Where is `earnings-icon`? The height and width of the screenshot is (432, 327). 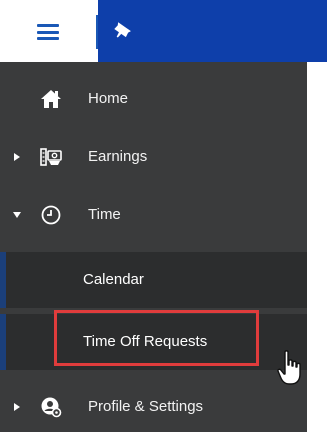
earnings-icon is located at coordinates (51, 157).